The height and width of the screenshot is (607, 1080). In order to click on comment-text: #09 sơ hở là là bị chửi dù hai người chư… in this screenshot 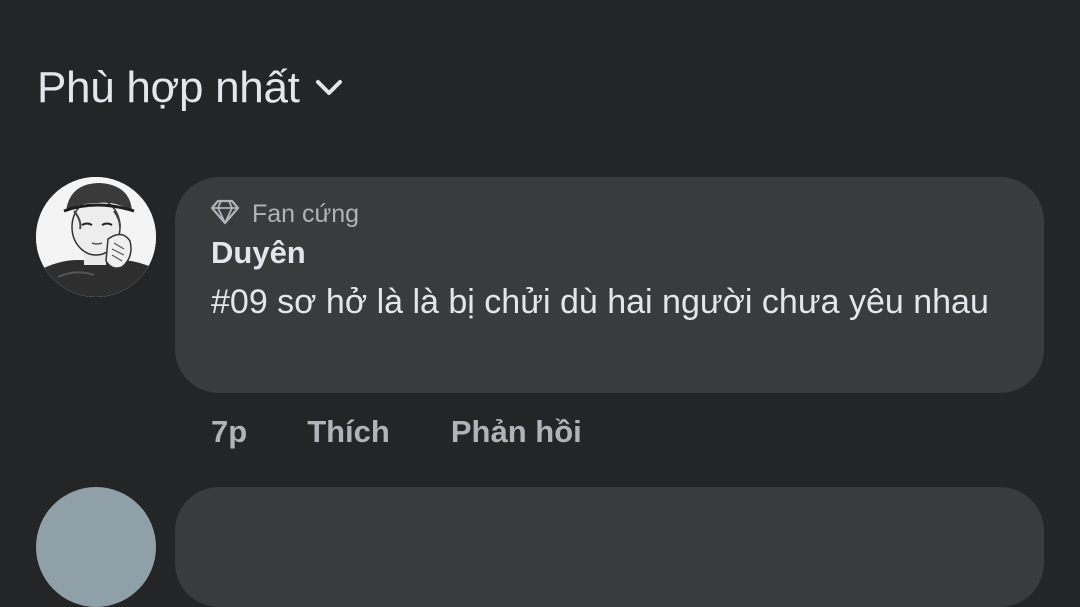, I will do `click(600, 302)`.